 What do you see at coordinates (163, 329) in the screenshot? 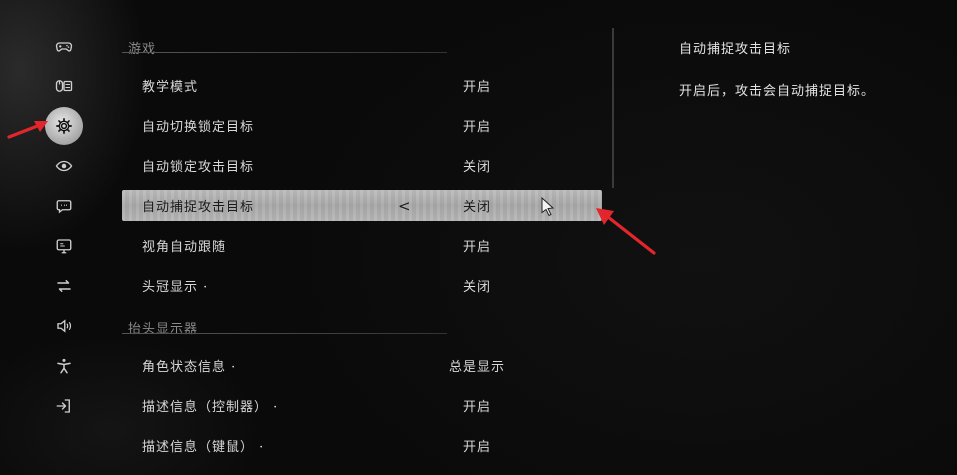
I see `section-header-hud: 抬头显示器` at bounding box center [163, 329].